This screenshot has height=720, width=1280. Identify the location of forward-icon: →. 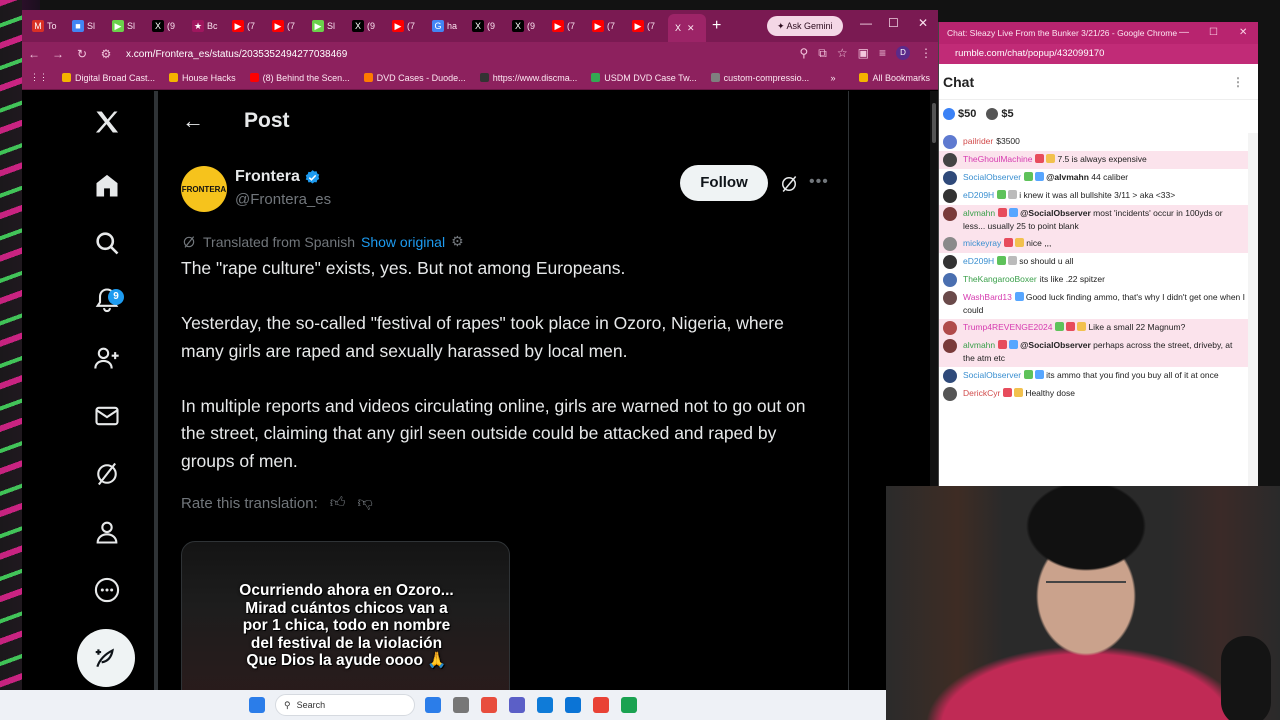
(58, 54).